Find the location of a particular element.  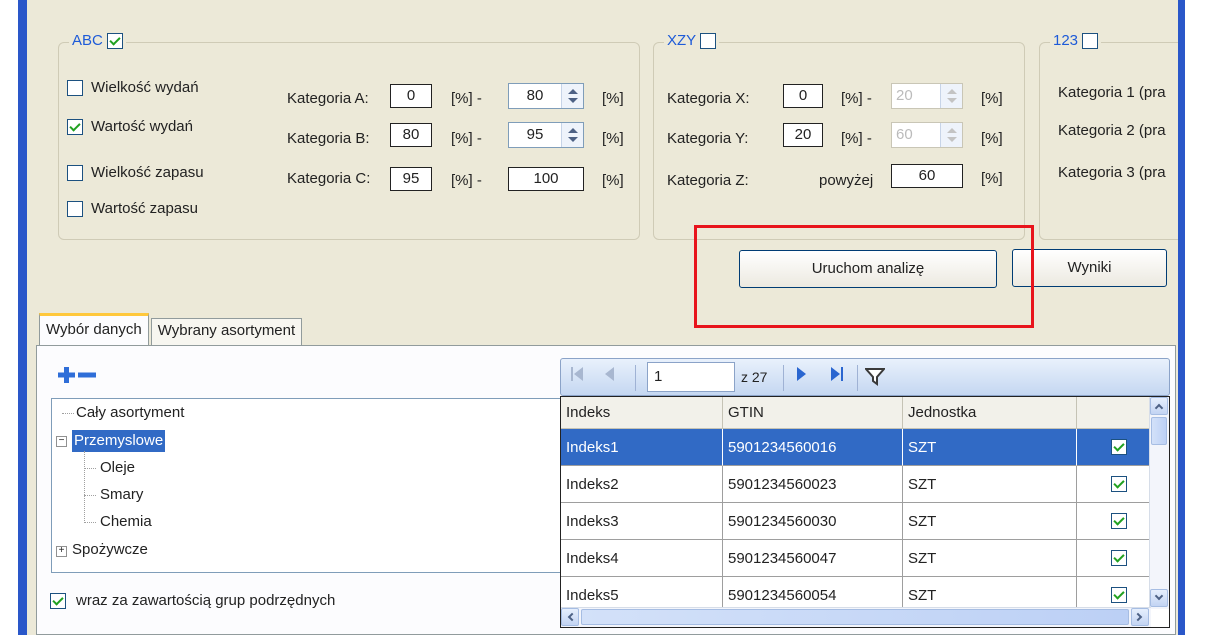

collapse-icon: − is located at coordinates (61, 441).